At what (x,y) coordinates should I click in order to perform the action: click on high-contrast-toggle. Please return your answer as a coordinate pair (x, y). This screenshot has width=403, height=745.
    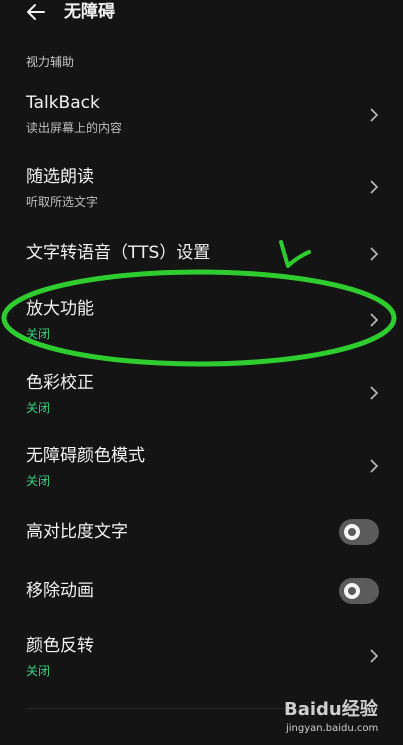
    Looking at the image, I should click on (359, 532).